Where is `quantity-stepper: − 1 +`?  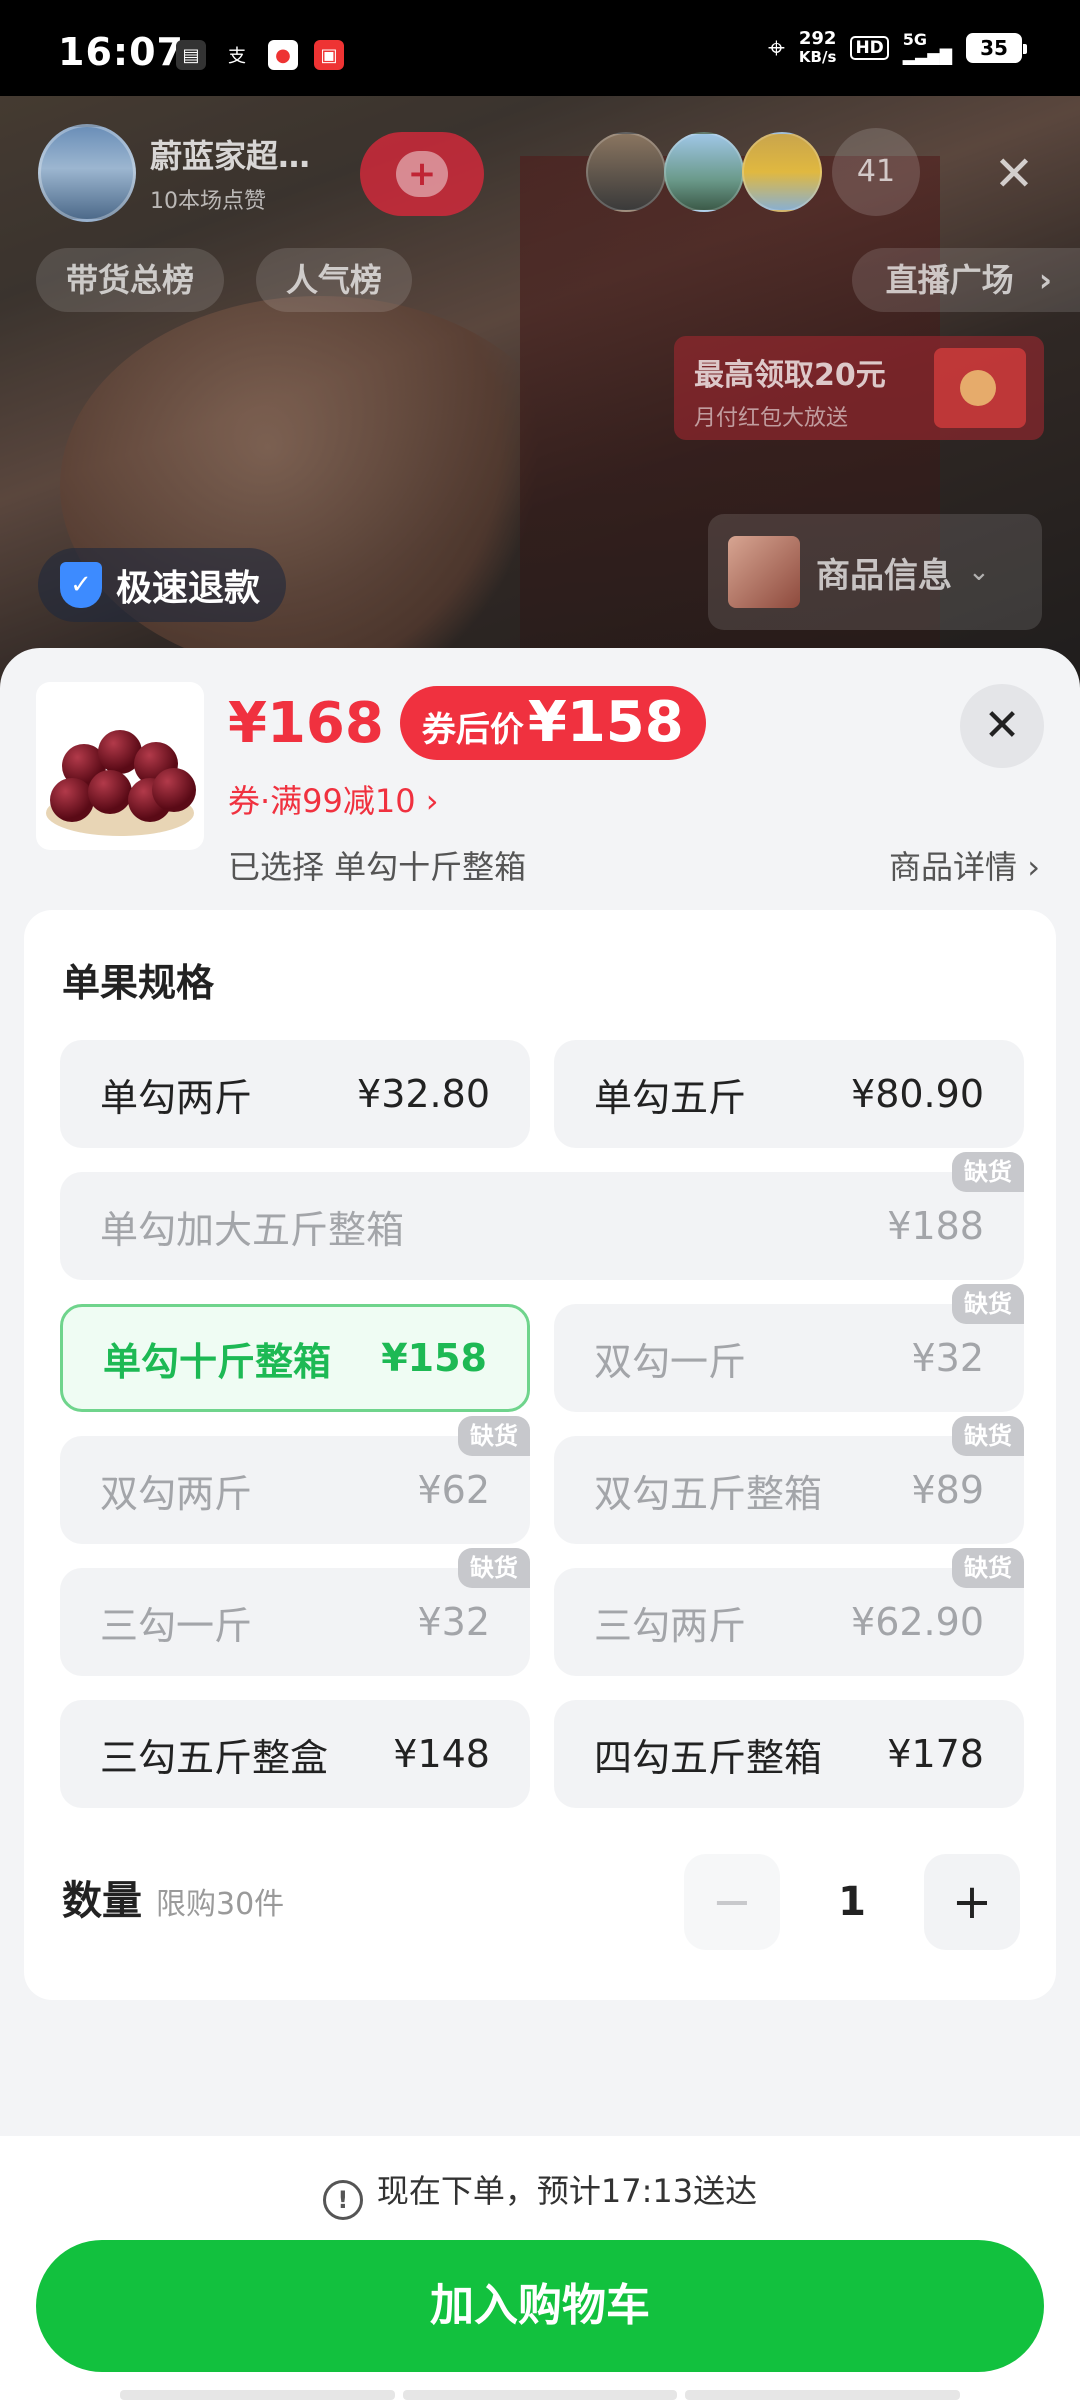 quantity-stepper: − 1 + is located at coordinates (852, 1902).